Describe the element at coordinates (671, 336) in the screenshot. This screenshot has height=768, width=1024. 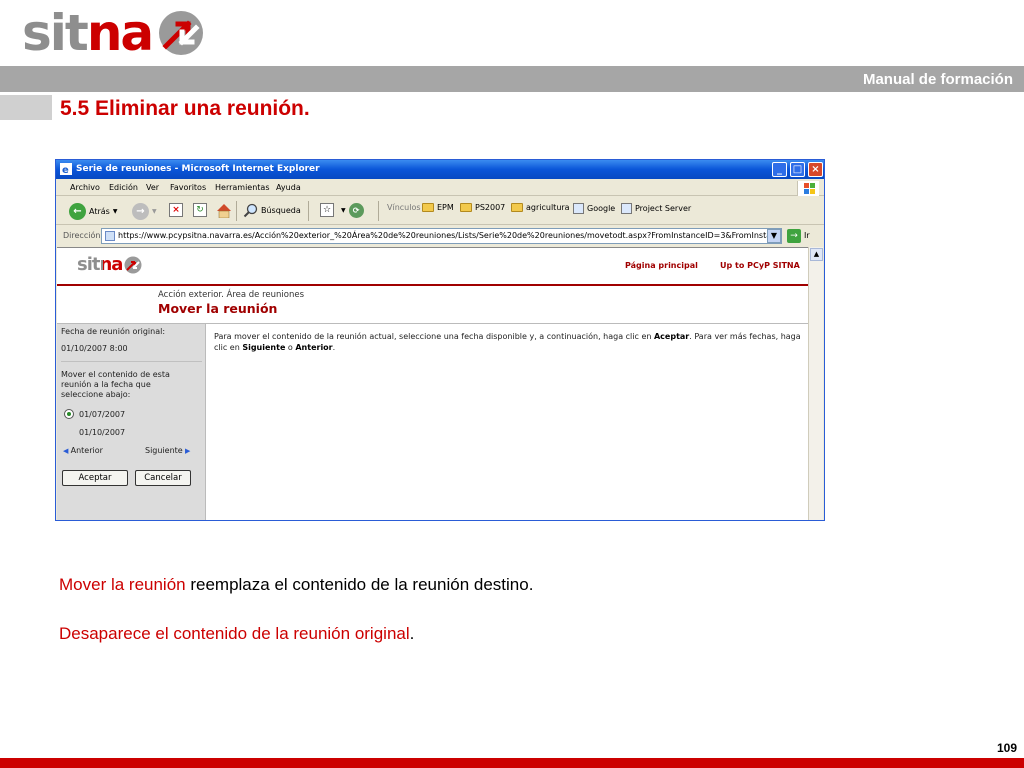
I see `instructions-accept: Aceptar` at that location.